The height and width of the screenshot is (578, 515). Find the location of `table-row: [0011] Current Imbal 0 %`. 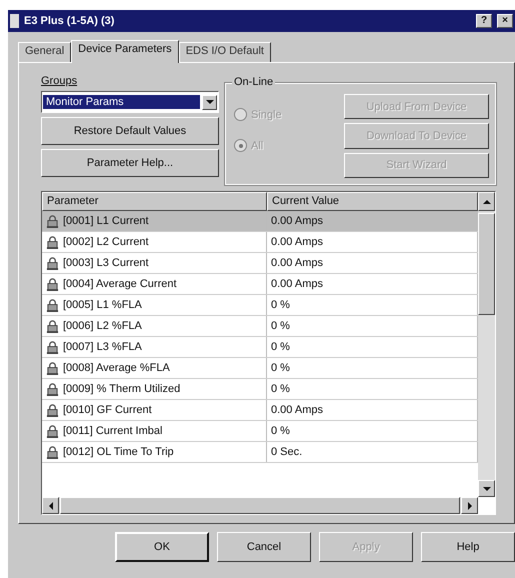

table-row: [0011] Current Imbal 0 % is located at coordinates (260, 431).